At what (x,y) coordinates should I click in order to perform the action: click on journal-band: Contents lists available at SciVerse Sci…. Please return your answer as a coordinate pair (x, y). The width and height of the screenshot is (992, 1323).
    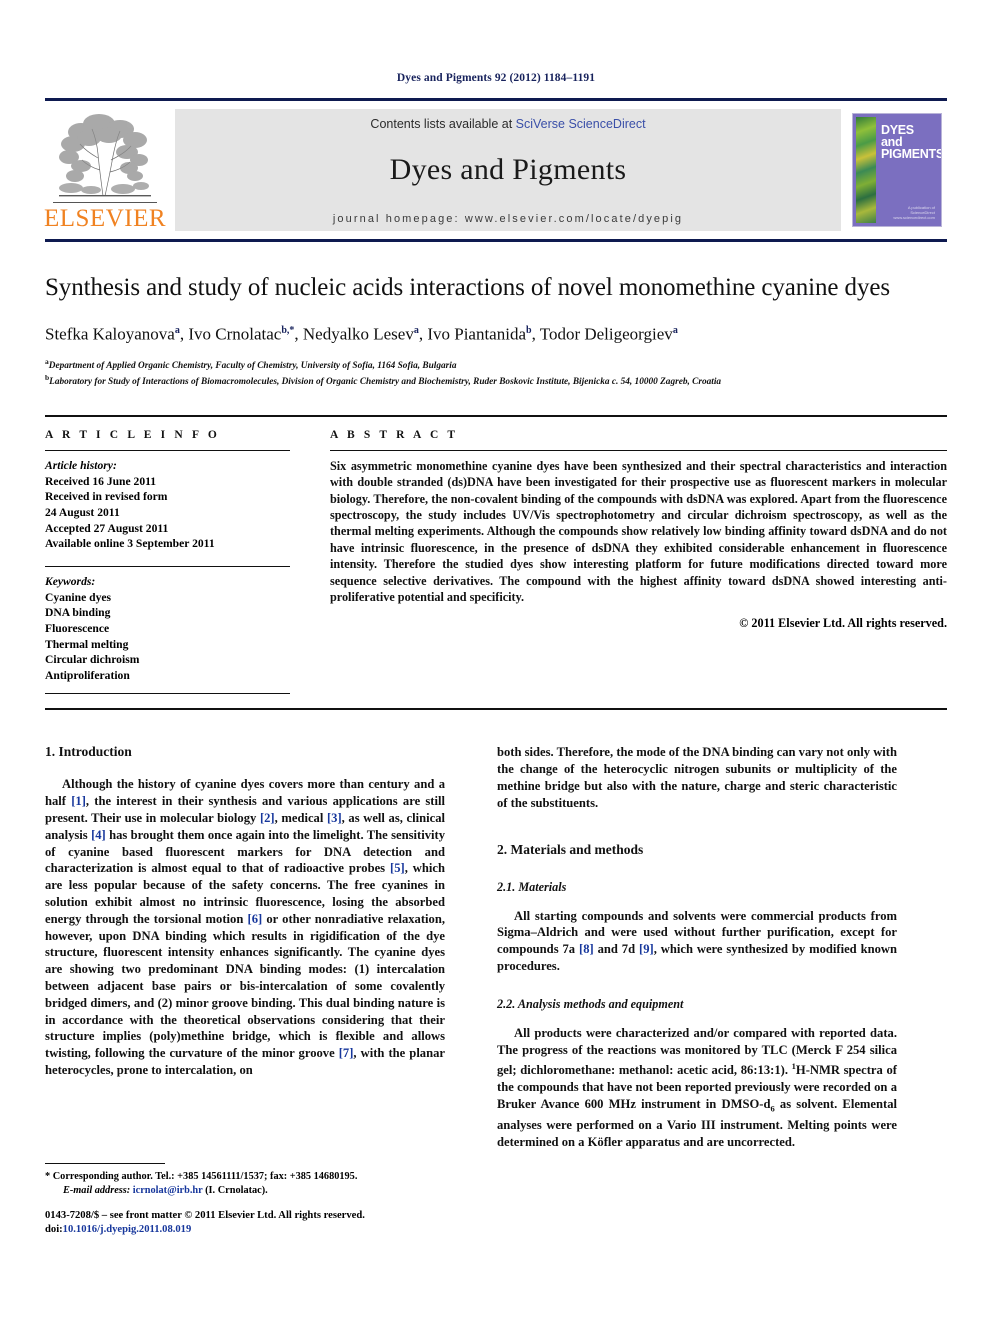
    Looking at the image, I should click on (508, 170).